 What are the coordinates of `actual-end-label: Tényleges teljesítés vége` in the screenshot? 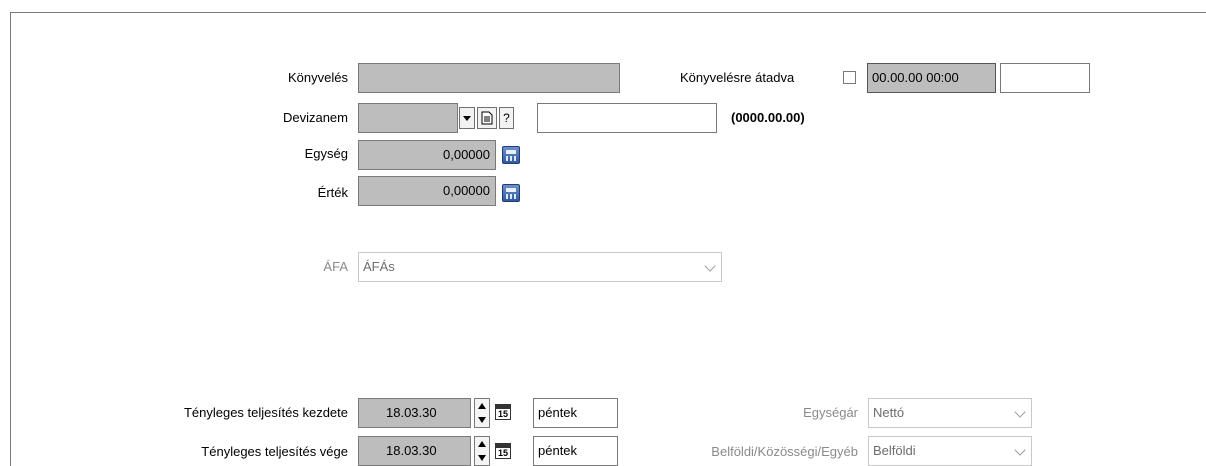 It's located at (274, 451).